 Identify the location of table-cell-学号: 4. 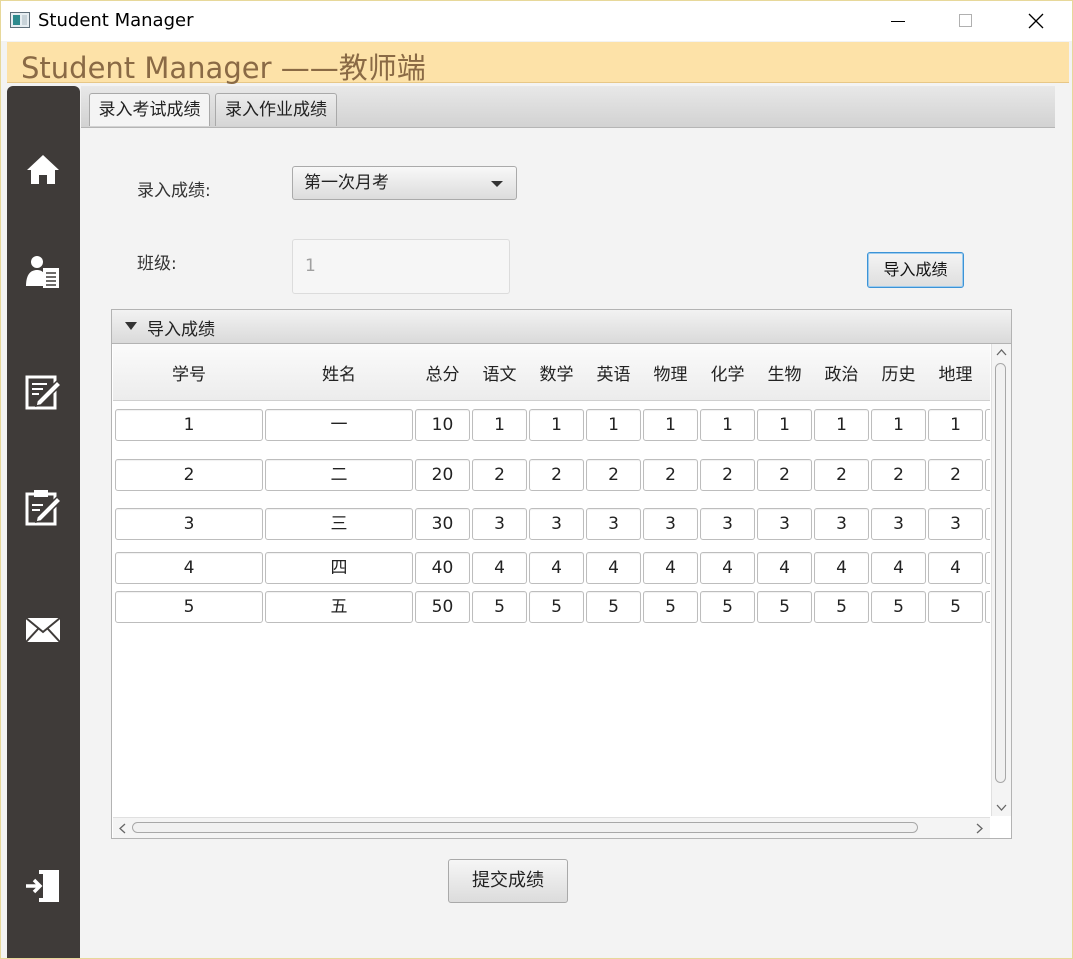
(189, 568).